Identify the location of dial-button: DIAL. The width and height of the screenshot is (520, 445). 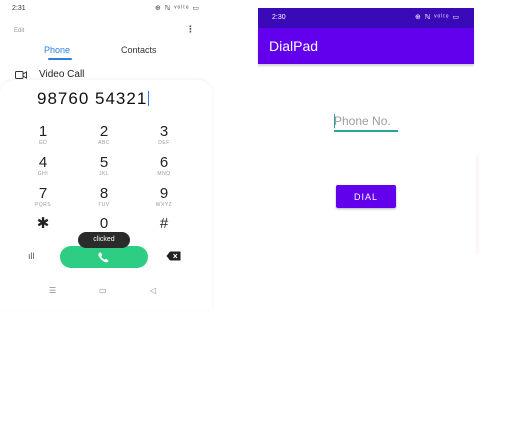
(366, 196).